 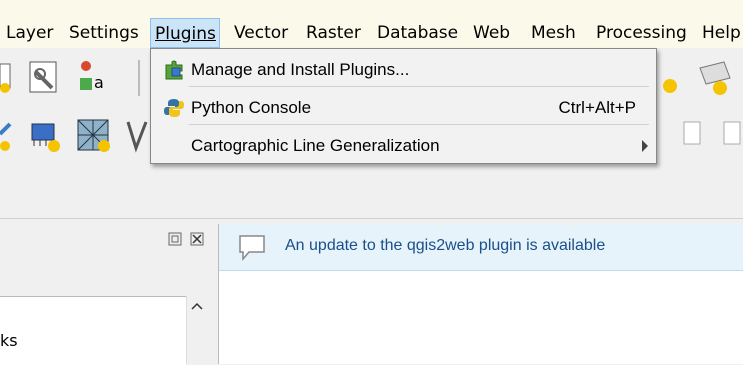 I want to click on layers-list: ks, so click(x=93, y=330).